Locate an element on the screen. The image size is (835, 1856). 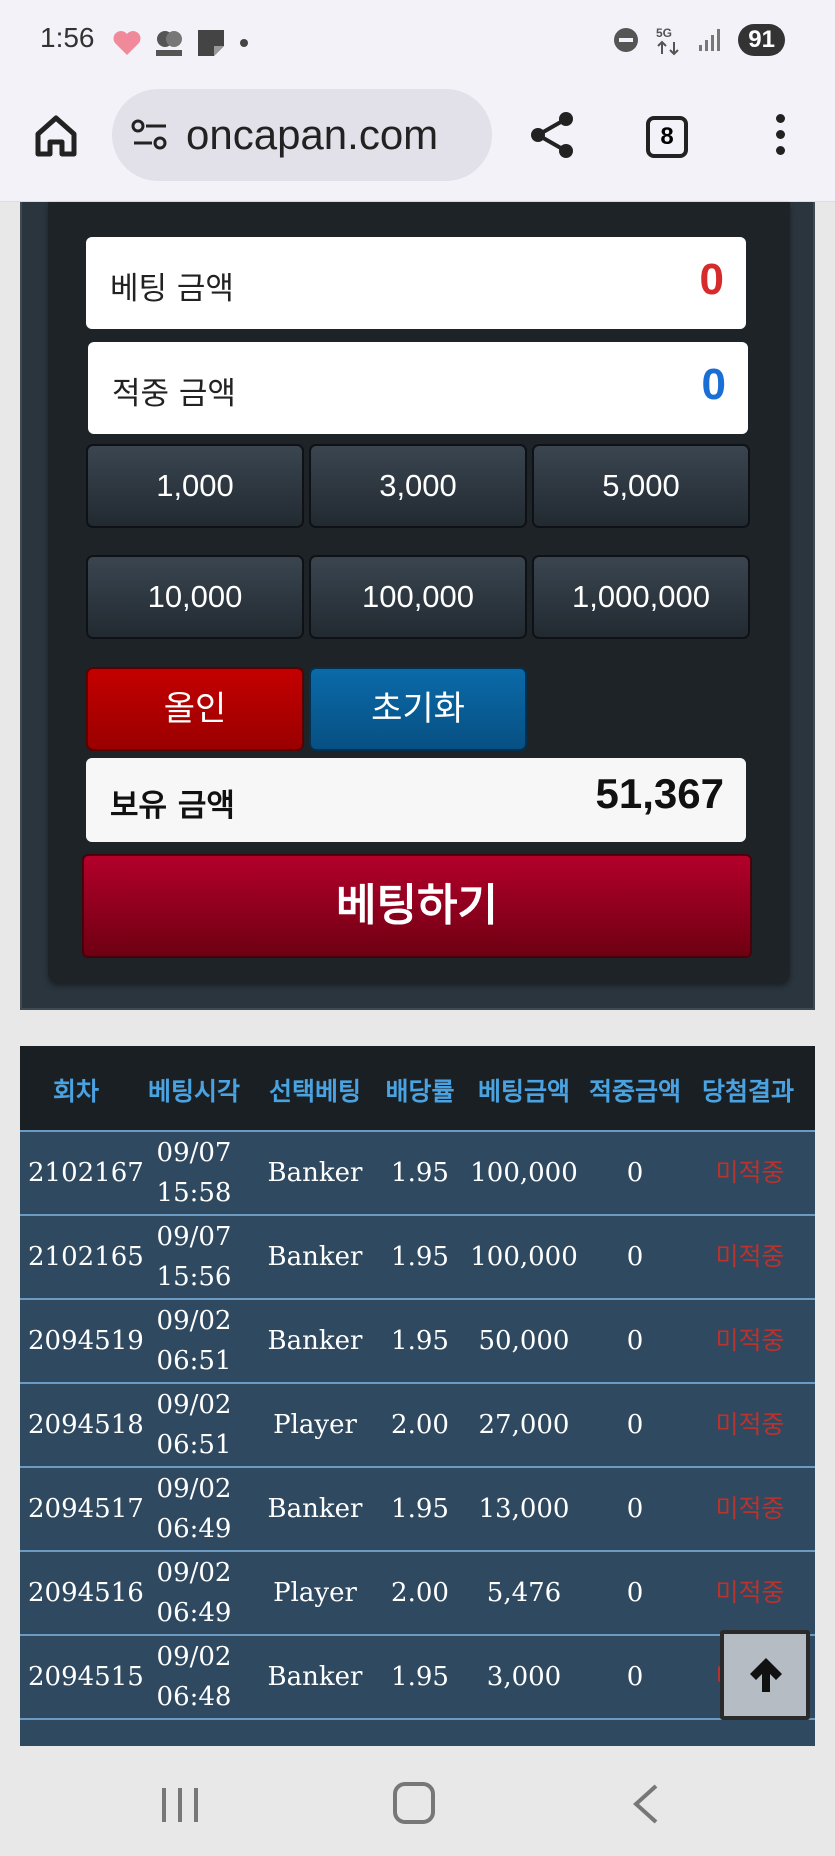
bet-time: 06:48 is located at coordinates (194, 1697).